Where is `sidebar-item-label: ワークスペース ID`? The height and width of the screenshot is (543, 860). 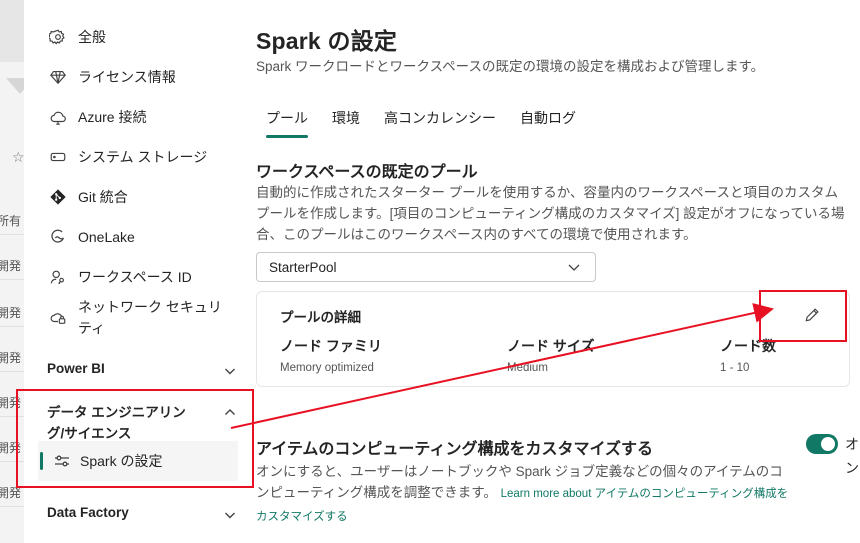 sidebar-item-label: ワークスペース ID is located at coordinates (135, 277).